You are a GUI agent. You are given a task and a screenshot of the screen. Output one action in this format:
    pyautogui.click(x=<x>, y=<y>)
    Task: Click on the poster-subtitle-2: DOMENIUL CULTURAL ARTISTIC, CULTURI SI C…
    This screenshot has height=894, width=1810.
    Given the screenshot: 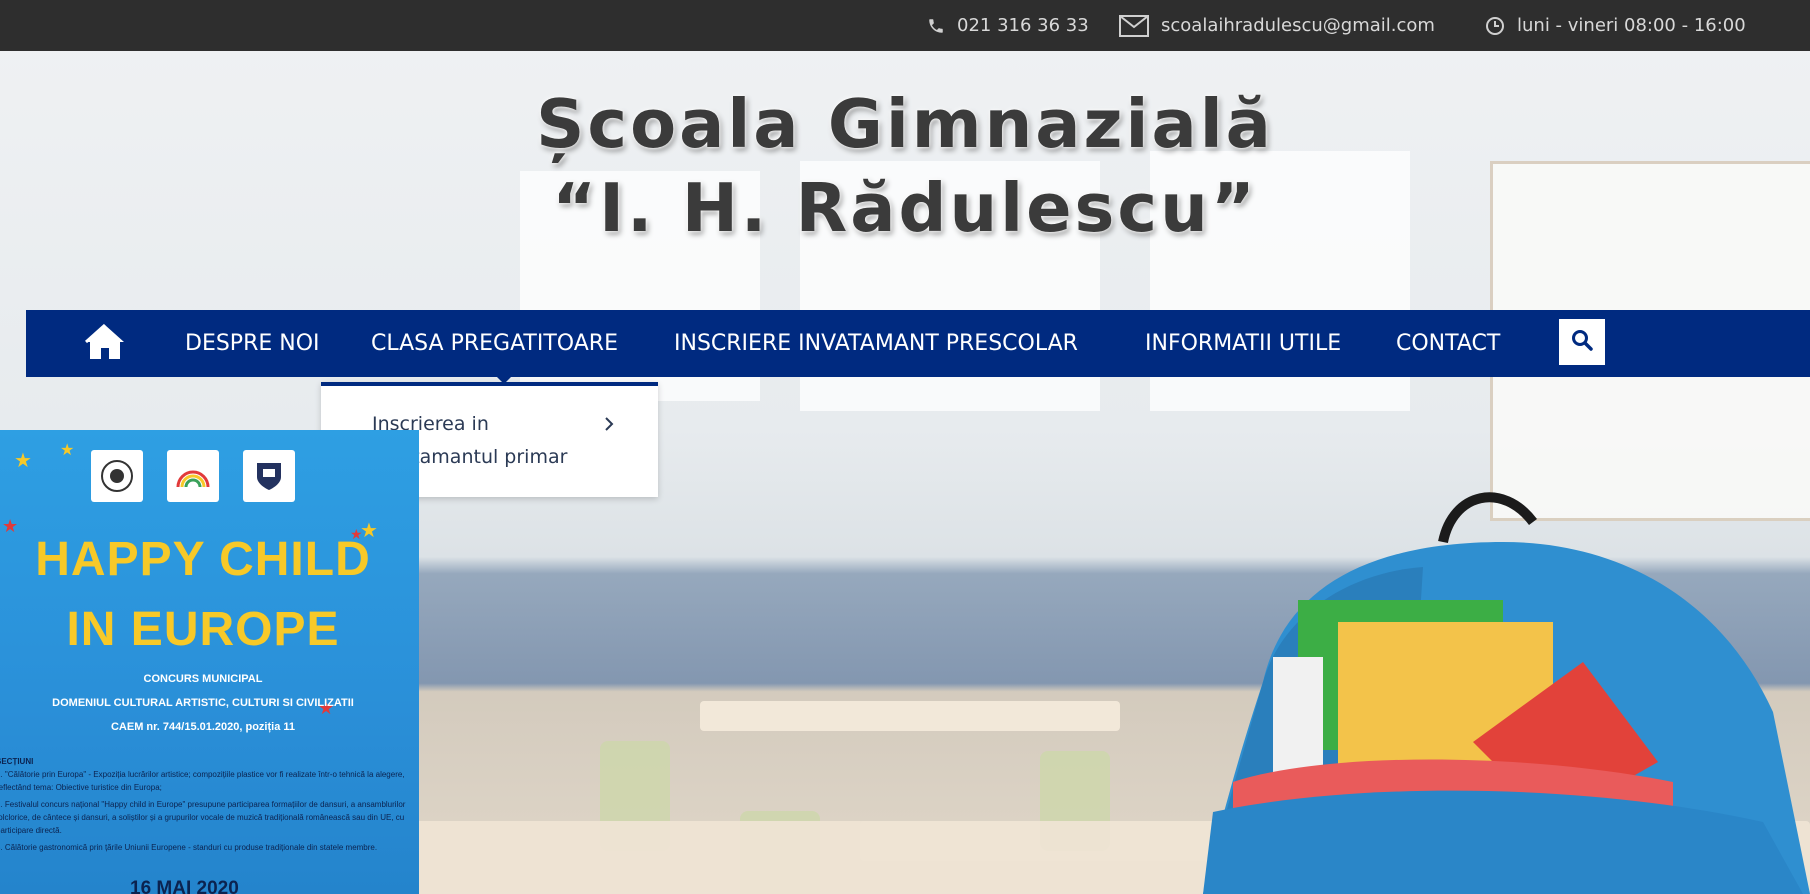 What is the action you would take?
    pyautogui.click(x=203, y=703)
    